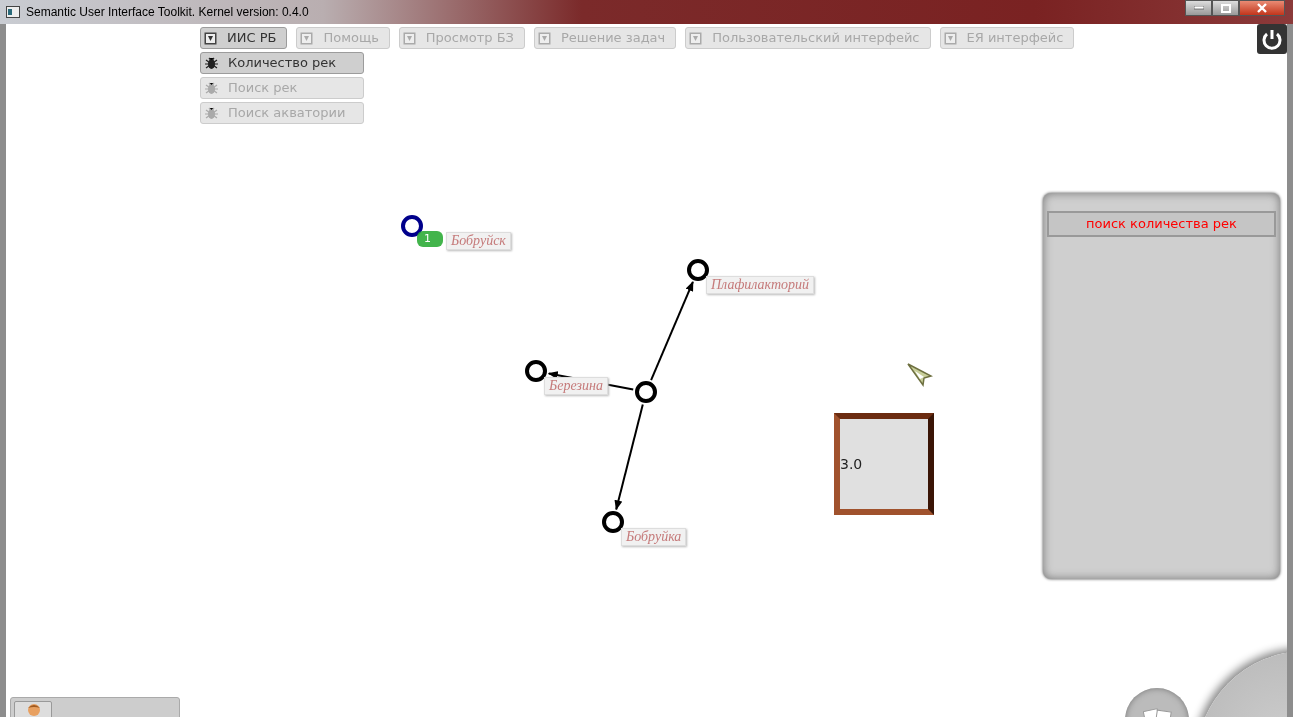 Image resolution: width=1293 pixels, height=717 pixels. I want to click on node-label: Березина, so click(576, 386).